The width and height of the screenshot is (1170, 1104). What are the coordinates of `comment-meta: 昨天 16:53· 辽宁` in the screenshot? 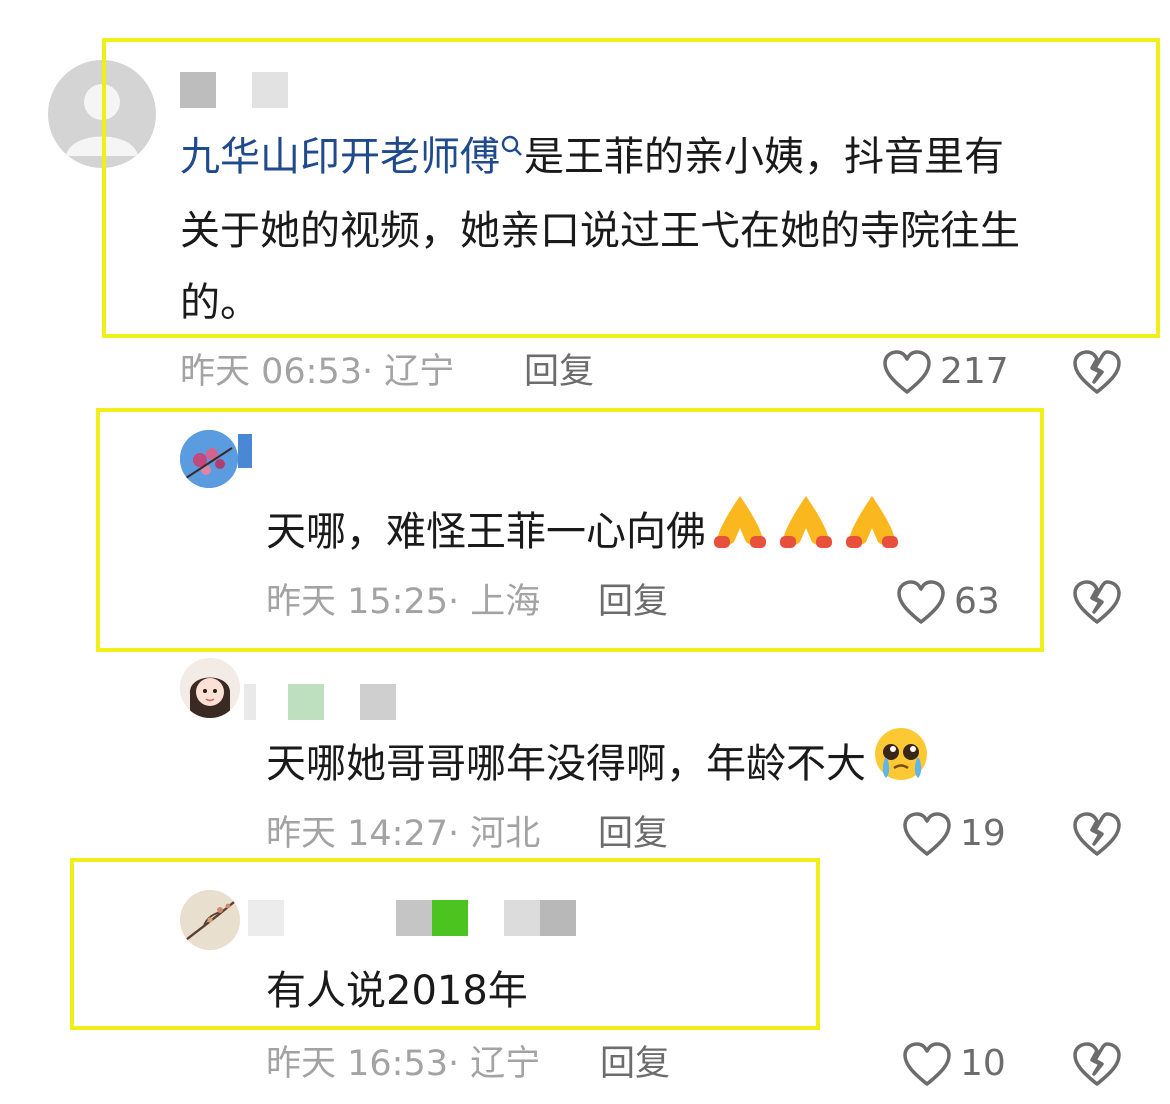 It's located at (403, 1064).